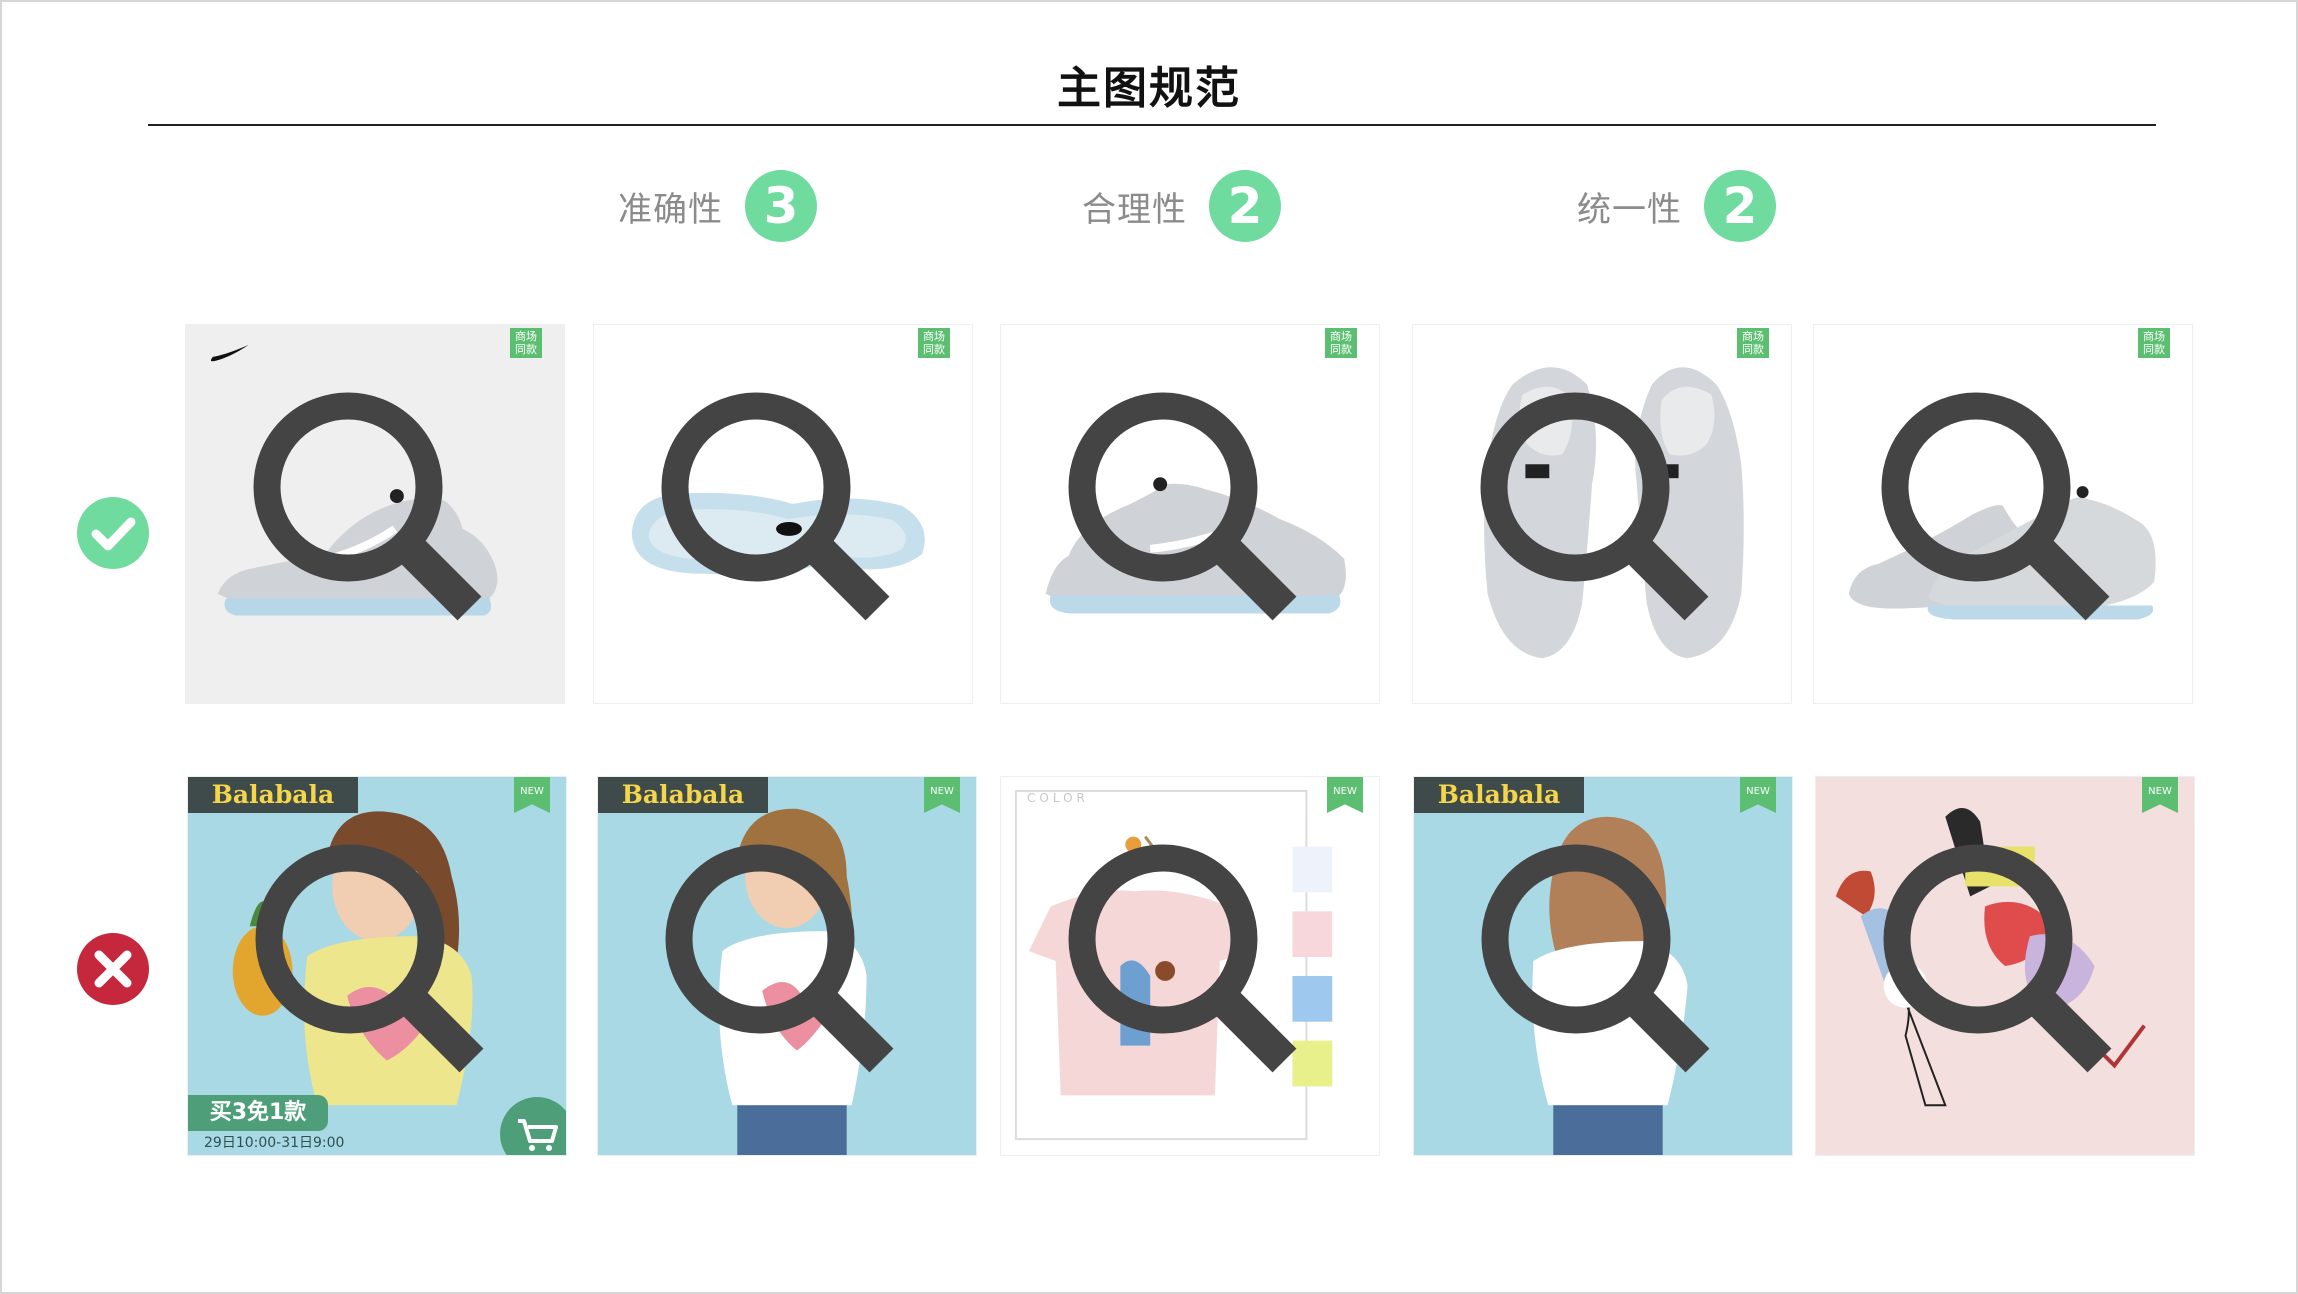  I want to click on shoe-image-sole: 商场同款, so click(783, 514).